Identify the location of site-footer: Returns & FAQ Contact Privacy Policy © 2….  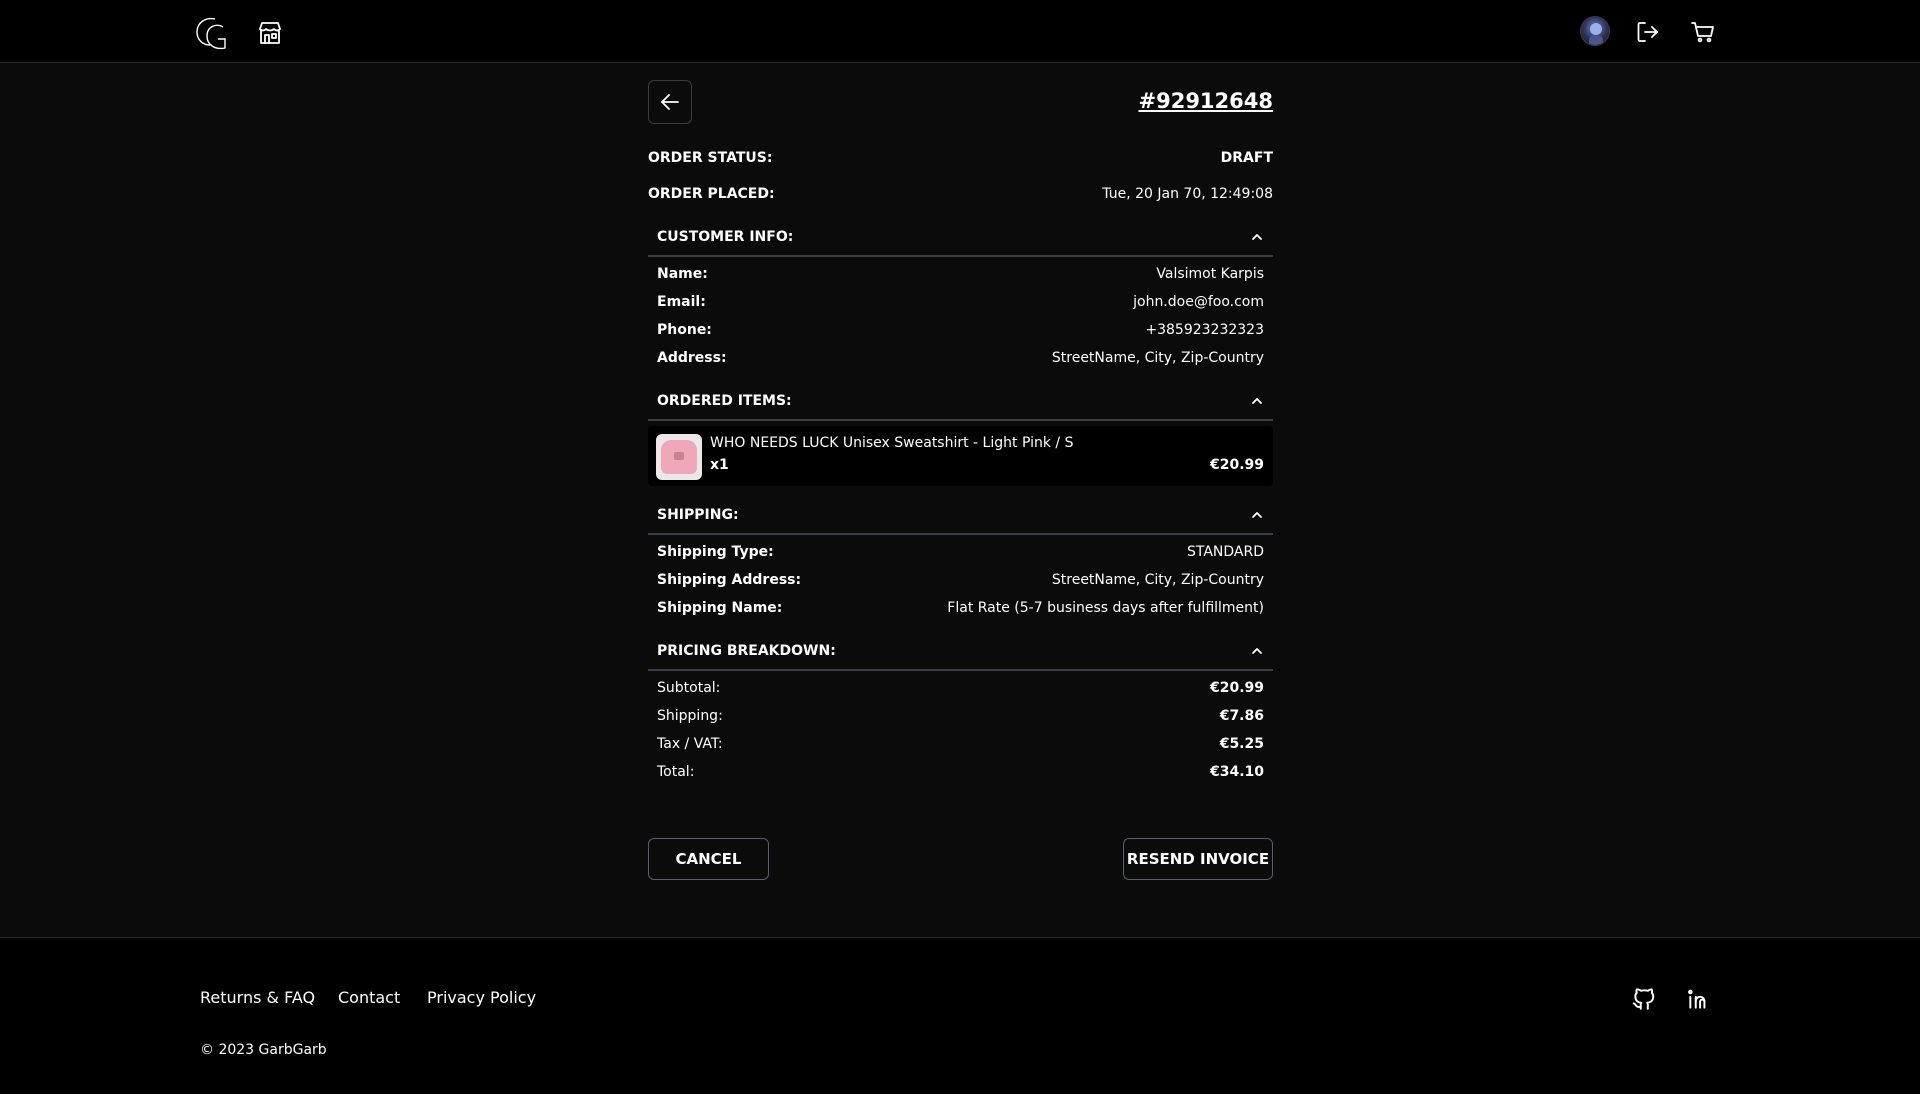
(960, 1015).